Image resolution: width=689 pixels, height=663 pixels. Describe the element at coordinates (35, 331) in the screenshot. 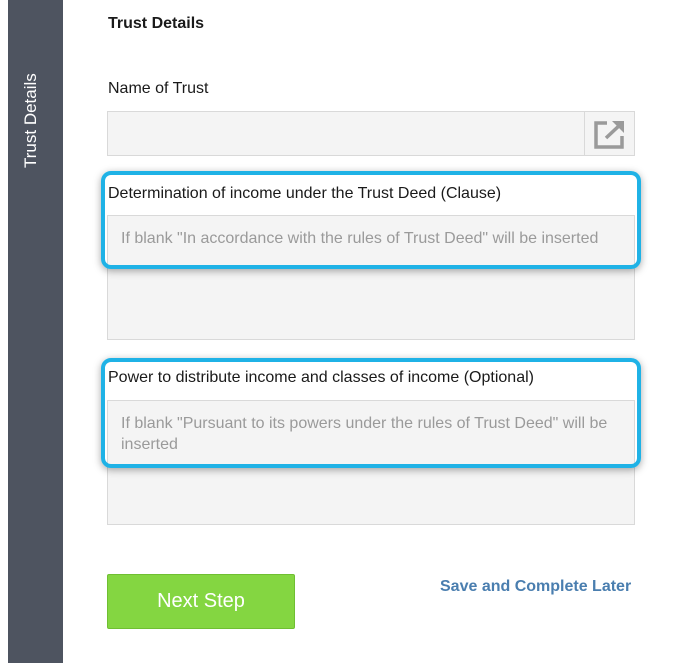

I see `sidebar: Trust Details` at that location.